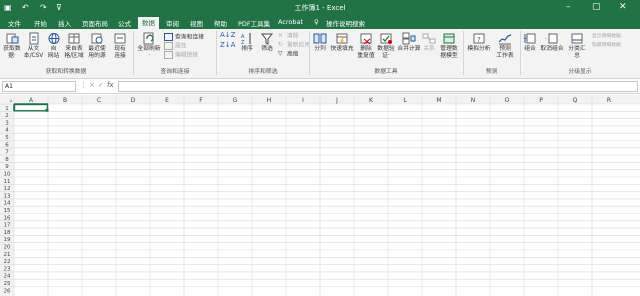 The width and height of the screenshot is (640, 296). Describe the element at coordinates (184, 37) in the screenshot. I see `queries-connections-button: 查询和连接` at that location.